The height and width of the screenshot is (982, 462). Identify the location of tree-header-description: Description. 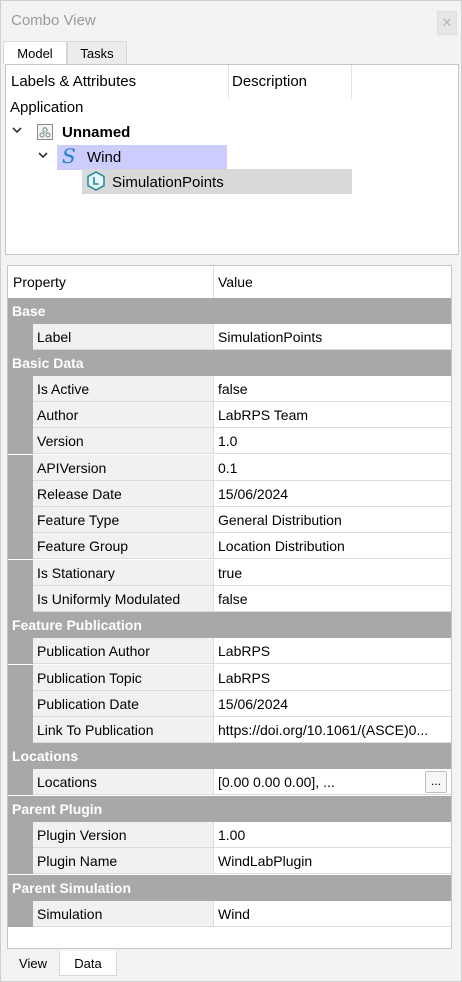
(292, 82).